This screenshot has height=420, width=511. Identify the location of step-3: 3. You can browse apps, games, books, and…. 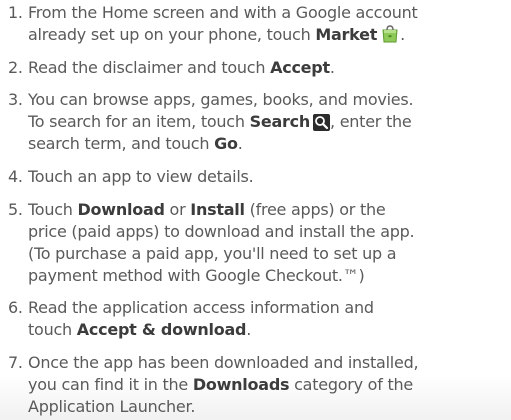
(211, 121).